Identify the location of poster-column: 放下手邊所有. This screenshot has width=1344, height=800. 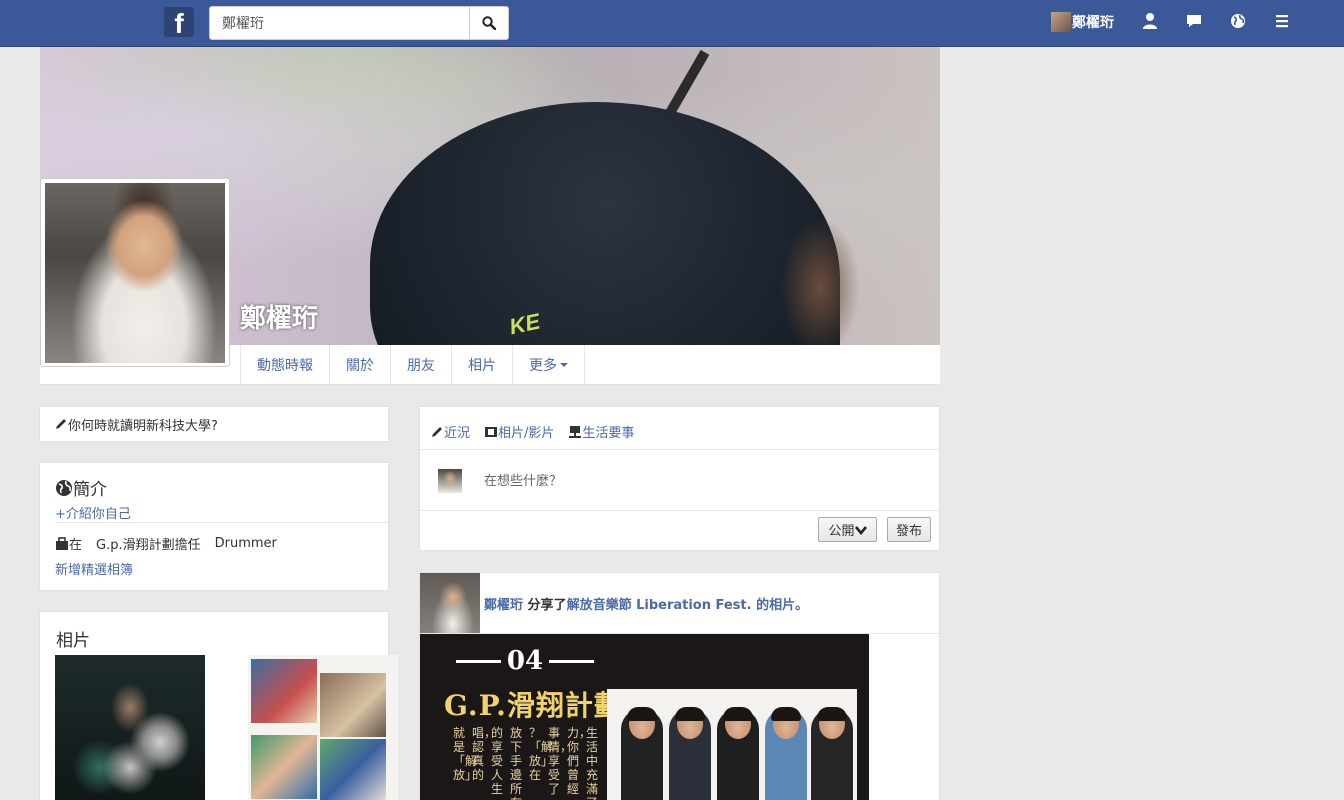
(516, 763).